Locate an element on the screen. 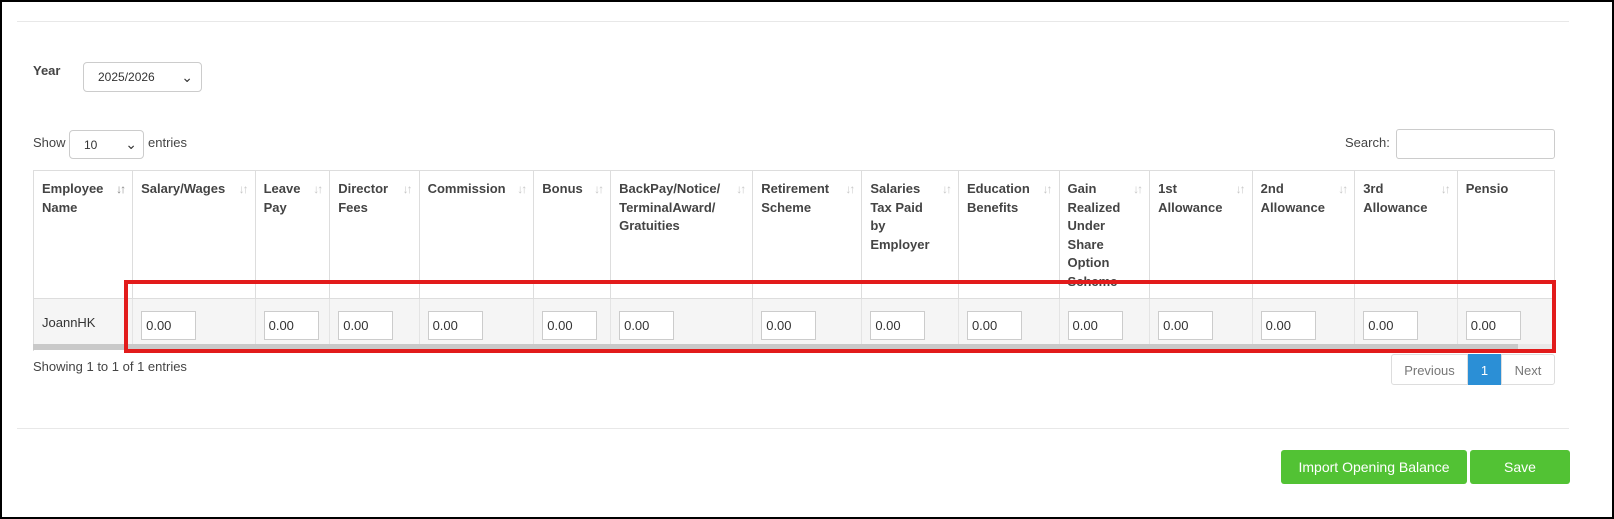 The height and width of the screenshot is (519, 1614). column-header-label: Bonus is located at coordinates (562, 188).